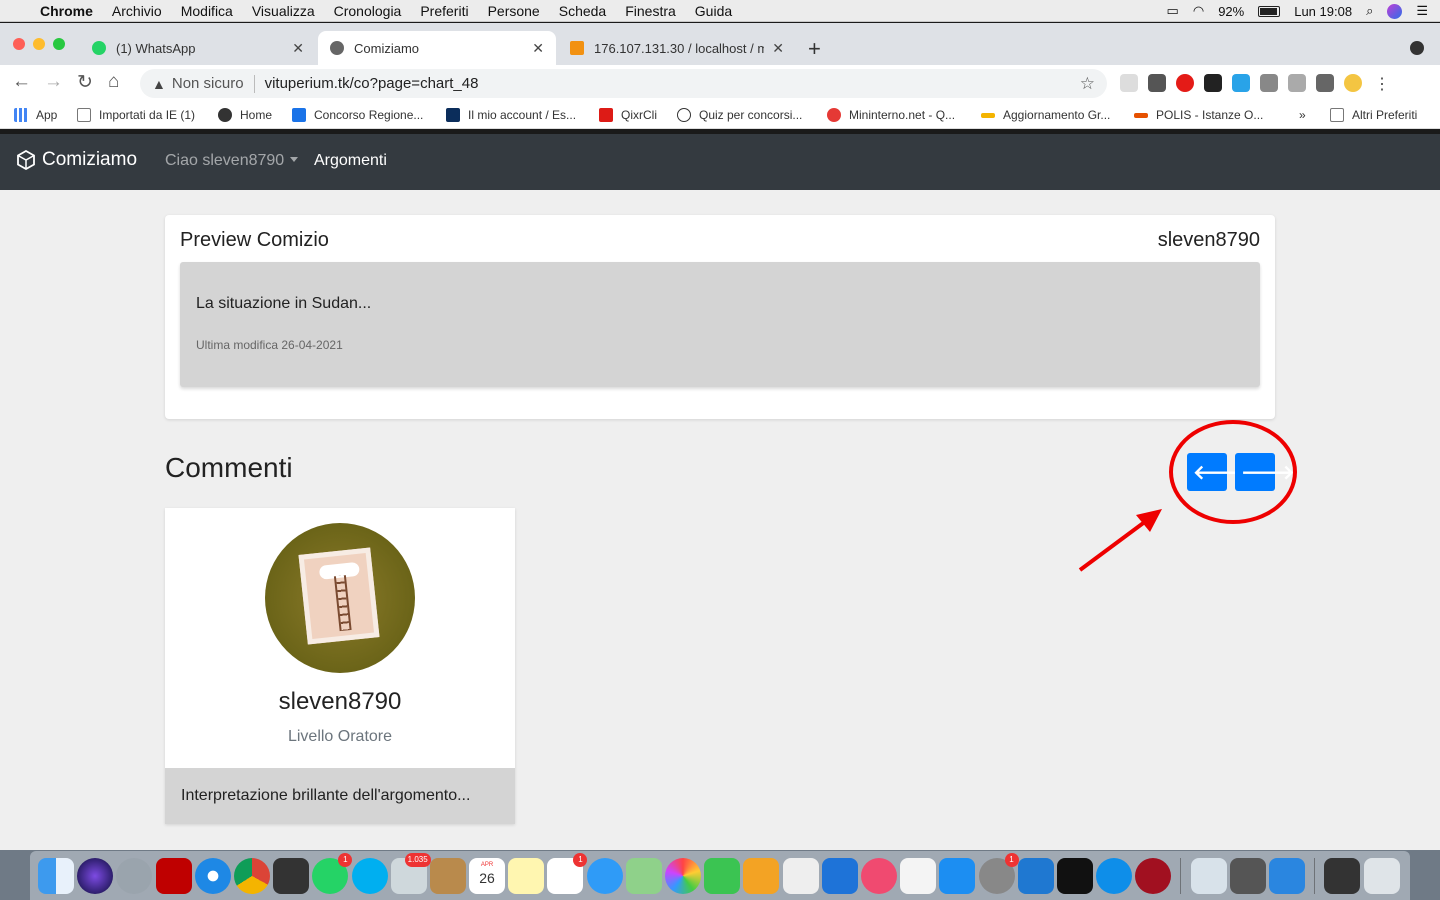  I want to click on menu-visualizza: Visualizza, so click(283, 11).